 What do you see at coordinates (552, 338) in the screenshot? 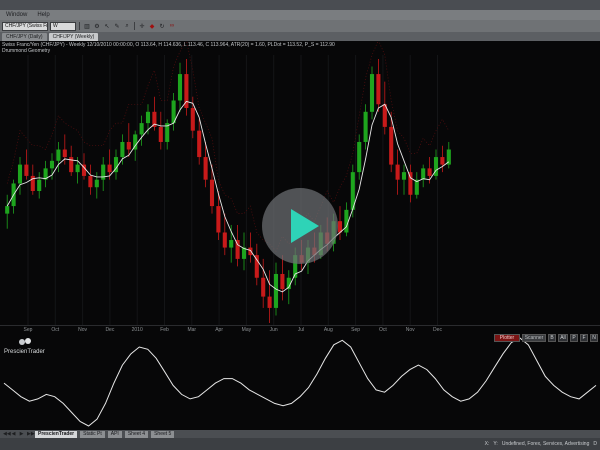
I see `b-button: B` at bounding box center [552, 338].